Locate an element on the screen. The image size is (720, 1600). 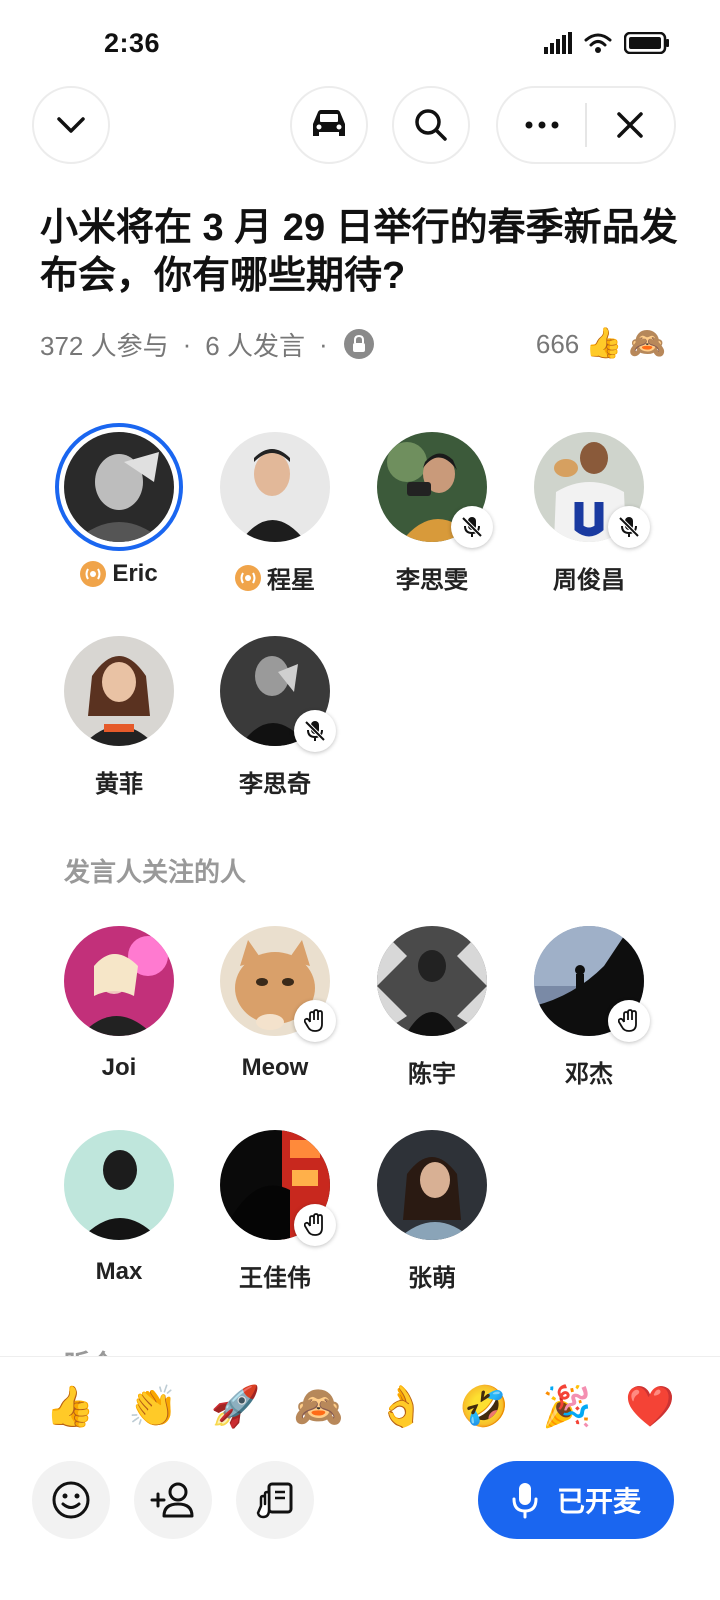
listener-name: 张萌 is located at coordinates (432, 1278).